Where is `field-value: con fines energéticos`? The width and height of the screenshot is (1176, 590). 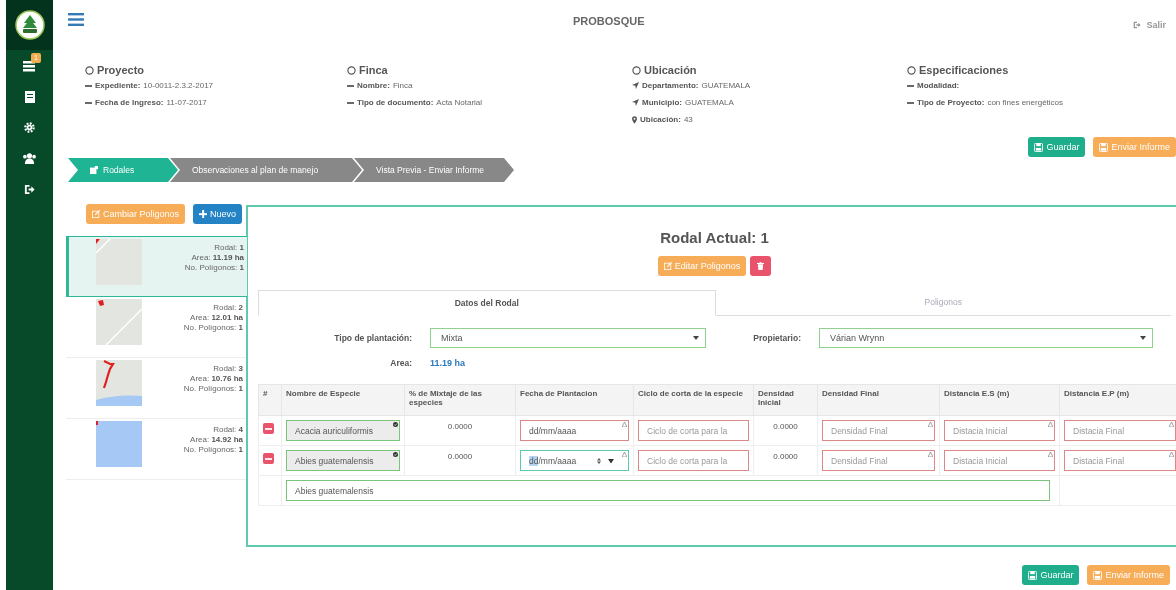 field-value: con fines energéticos is located at coordinates (1025, 102).